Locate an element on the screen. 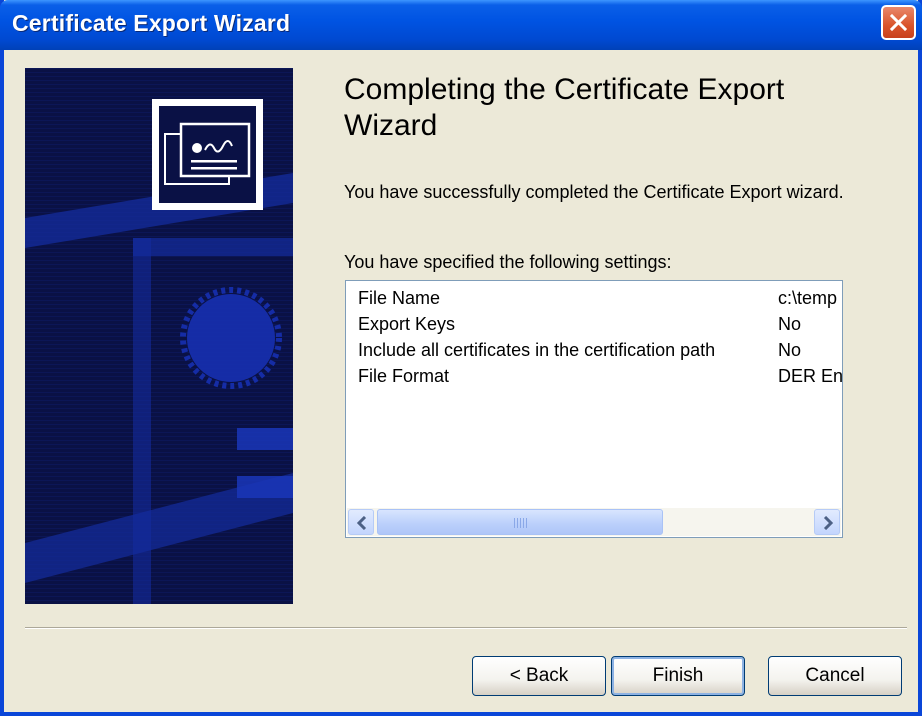 Image resolution: width=922 pixels, height=716 pixels. finish-button: Finish is located at coordinates (678, 676).